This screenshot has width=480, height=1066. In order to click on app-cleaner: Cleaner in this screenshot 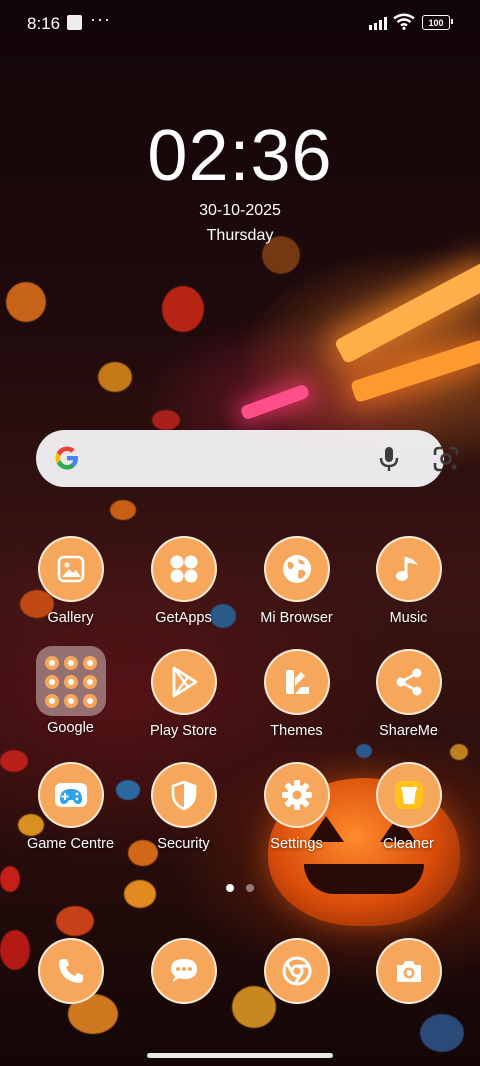, I will do `click(408, 807)`.